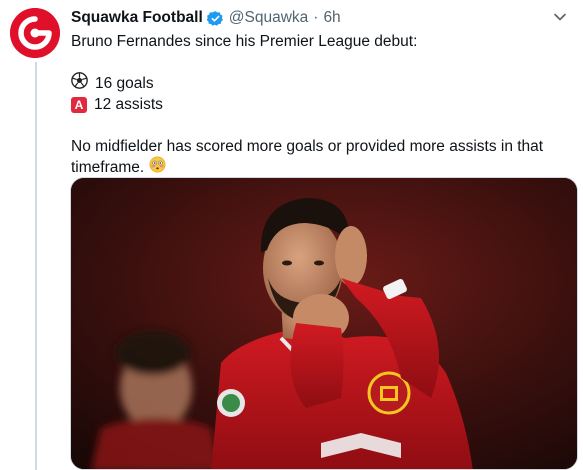  Describe the element at coordinates (79, 83) in the screenshot. I see `soccer-ball-icon` at that location.